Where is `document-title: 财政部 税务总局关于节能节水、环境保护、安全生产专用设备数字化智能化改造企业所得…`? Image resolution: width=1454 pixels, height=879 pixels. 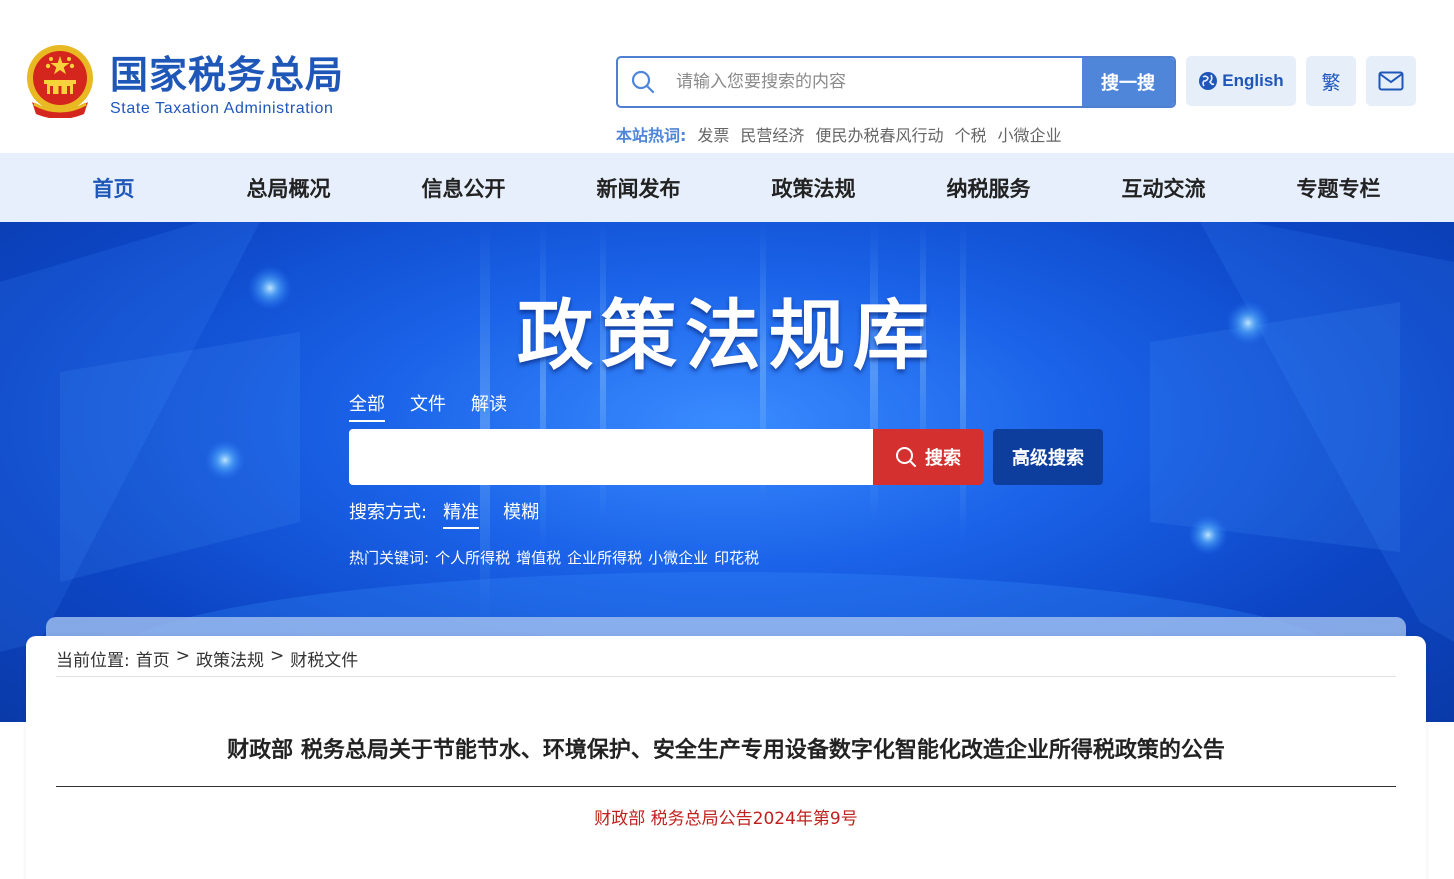
document-title: 财政部 税务总局关于节能节水、环境保护、安全生产专用设备数字化智能化改造企业所得… is located at coordinates (726, 750).